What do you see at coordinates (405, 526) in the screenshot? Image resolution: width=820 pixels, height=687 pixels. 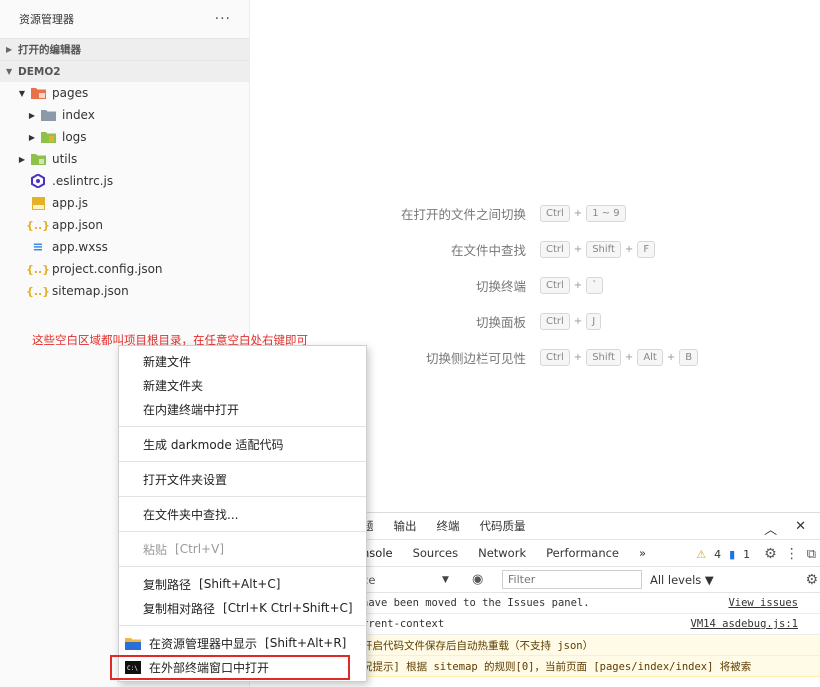 I see `tab-output: 输出` at bounding box center [405, 526].